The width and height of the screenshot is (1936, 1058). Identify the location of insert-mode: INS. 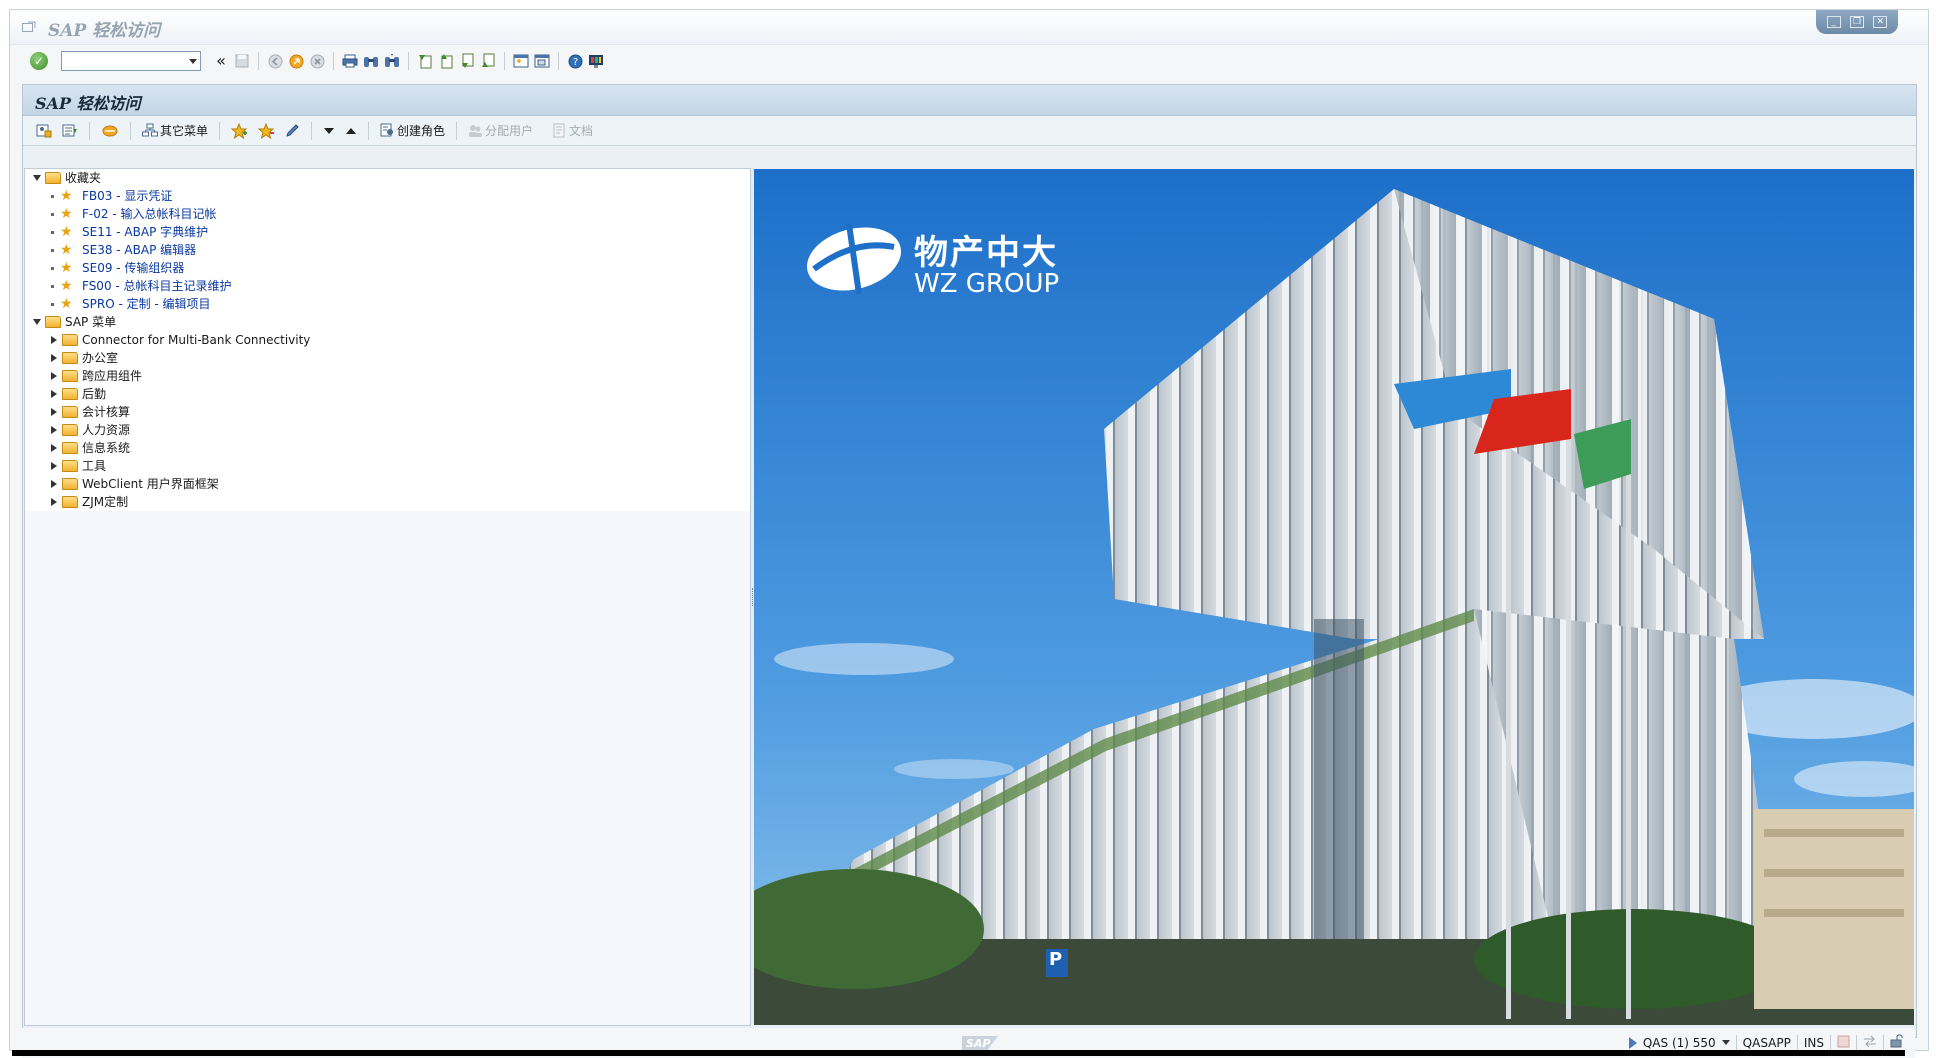
(1814, 1043).